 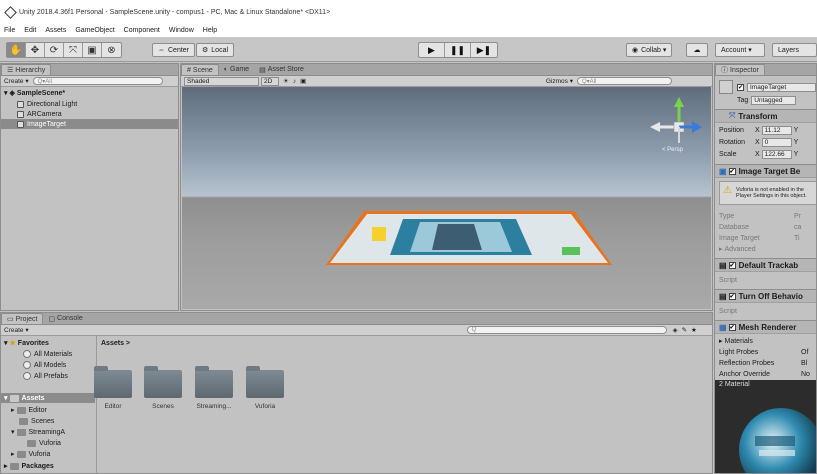 I want to click on active-checkbox: ✔, so click(x=740, y=87).